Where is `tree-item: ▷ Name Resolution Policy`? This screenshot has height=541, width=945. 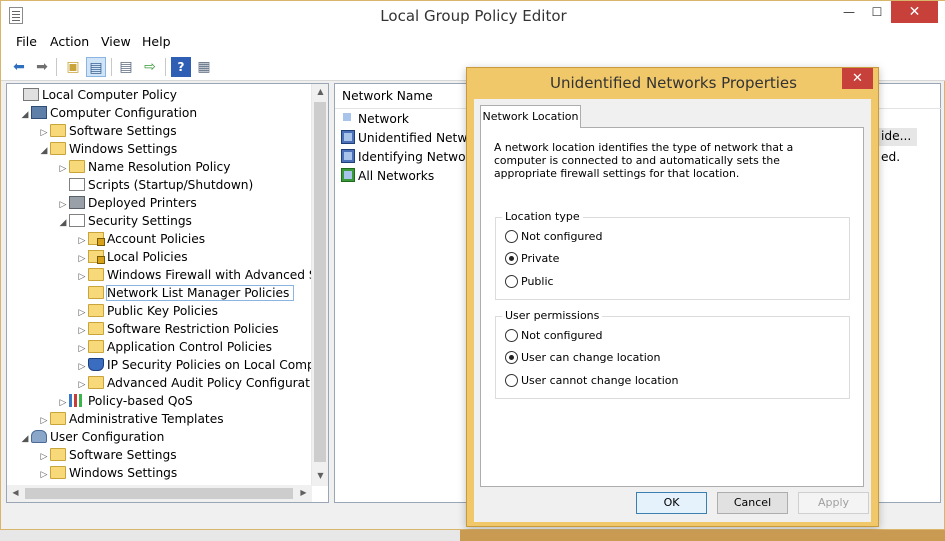 tree-item: ▷ Name Resolution Policy is located at coordinates (143, 167).